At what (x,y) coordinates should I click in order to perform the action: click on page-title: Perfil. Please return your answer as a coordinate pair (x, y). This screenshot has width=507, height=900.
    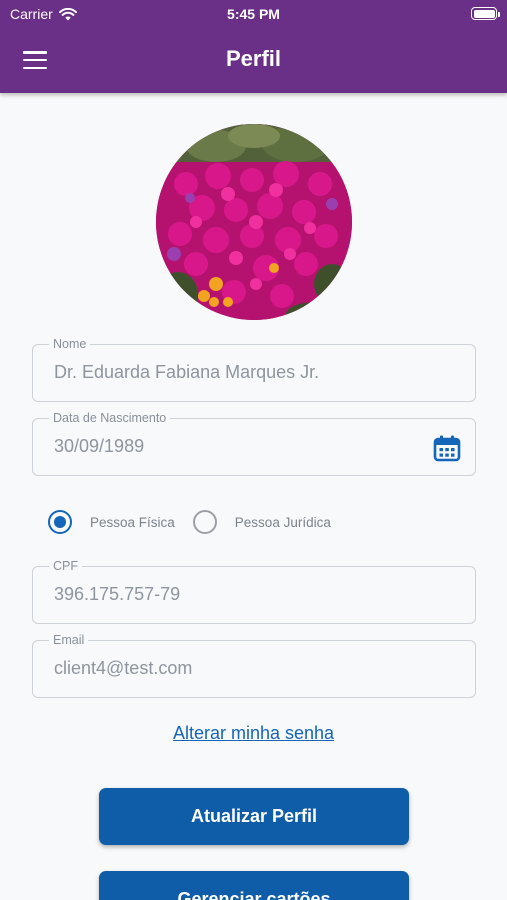
    Looking at the image, I should click on (253, 58).